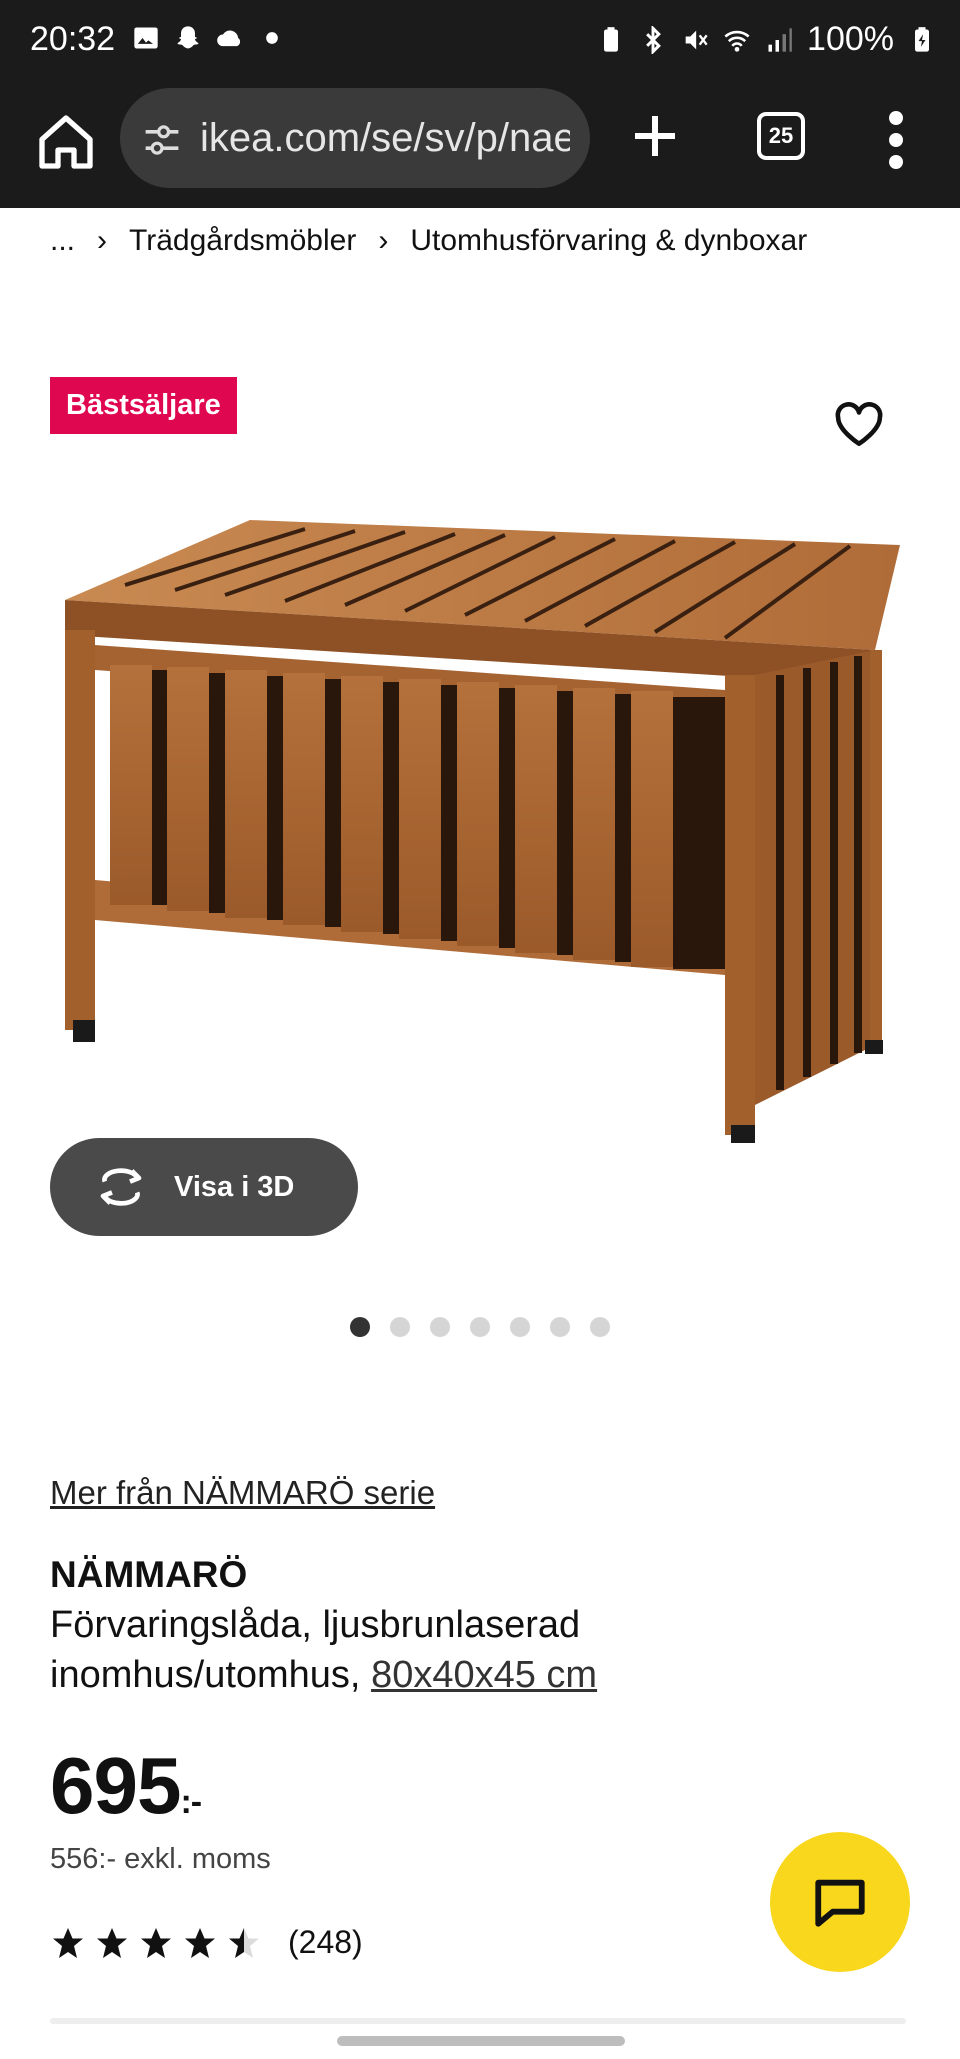 This screenshot has width=960, height=2059. What do you see at coordinates (73, 39) in the screenshot?
I see `status-time: 20:32` at bounding box center [73, 39].